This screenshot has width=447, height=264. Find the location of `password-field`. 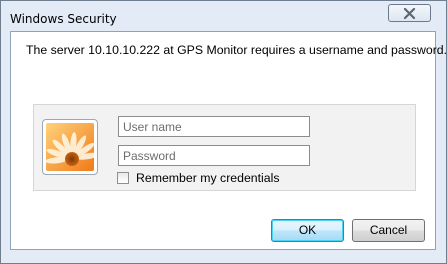

password-field is located at coordinates (214, 155).